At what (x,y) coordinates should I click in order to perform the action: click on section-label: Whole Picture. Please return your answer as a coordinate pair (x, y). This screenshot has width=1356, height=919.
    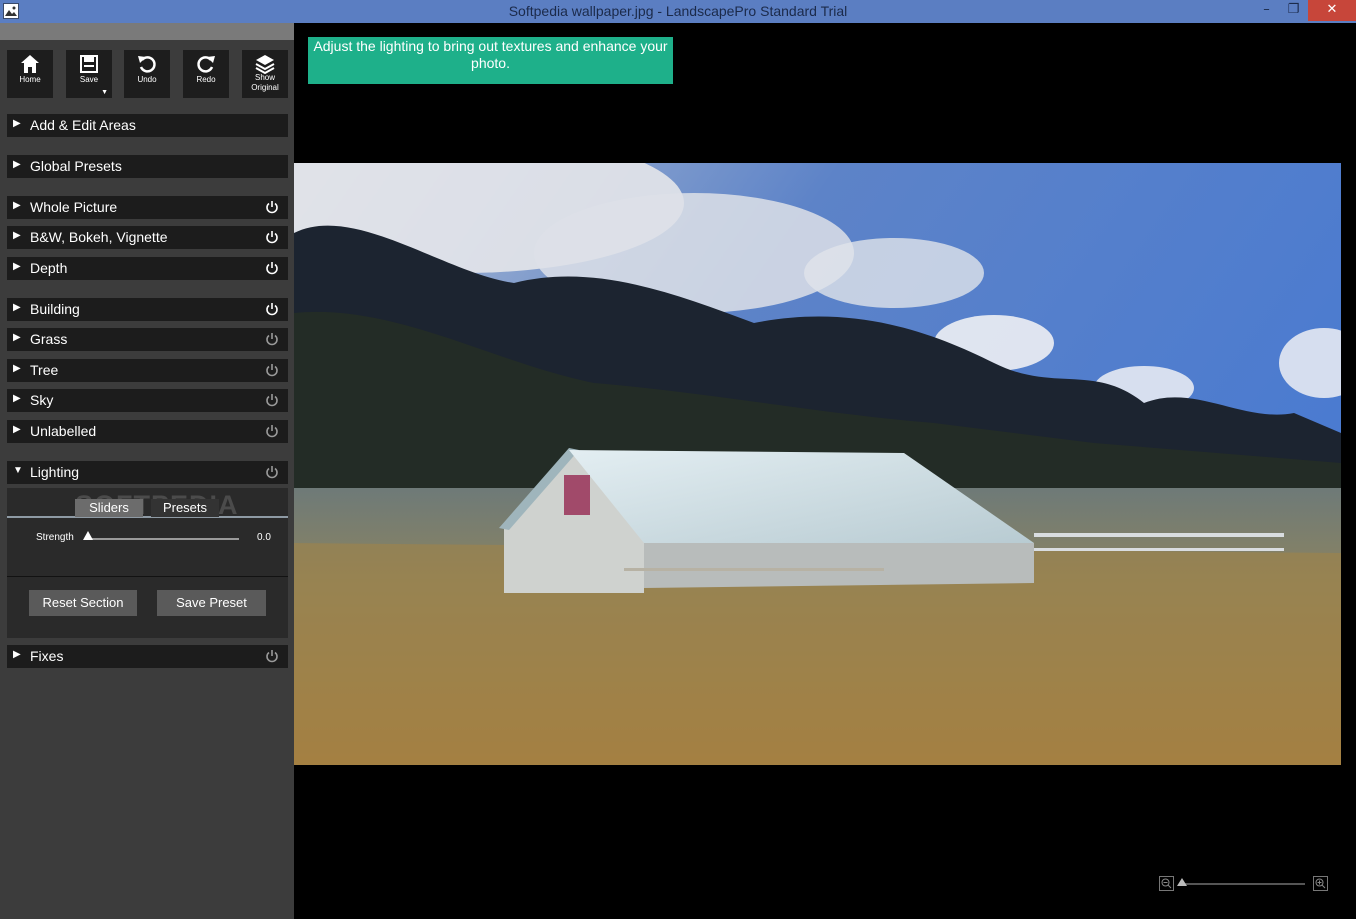
    Looking at the image, I should click on (74, 207).